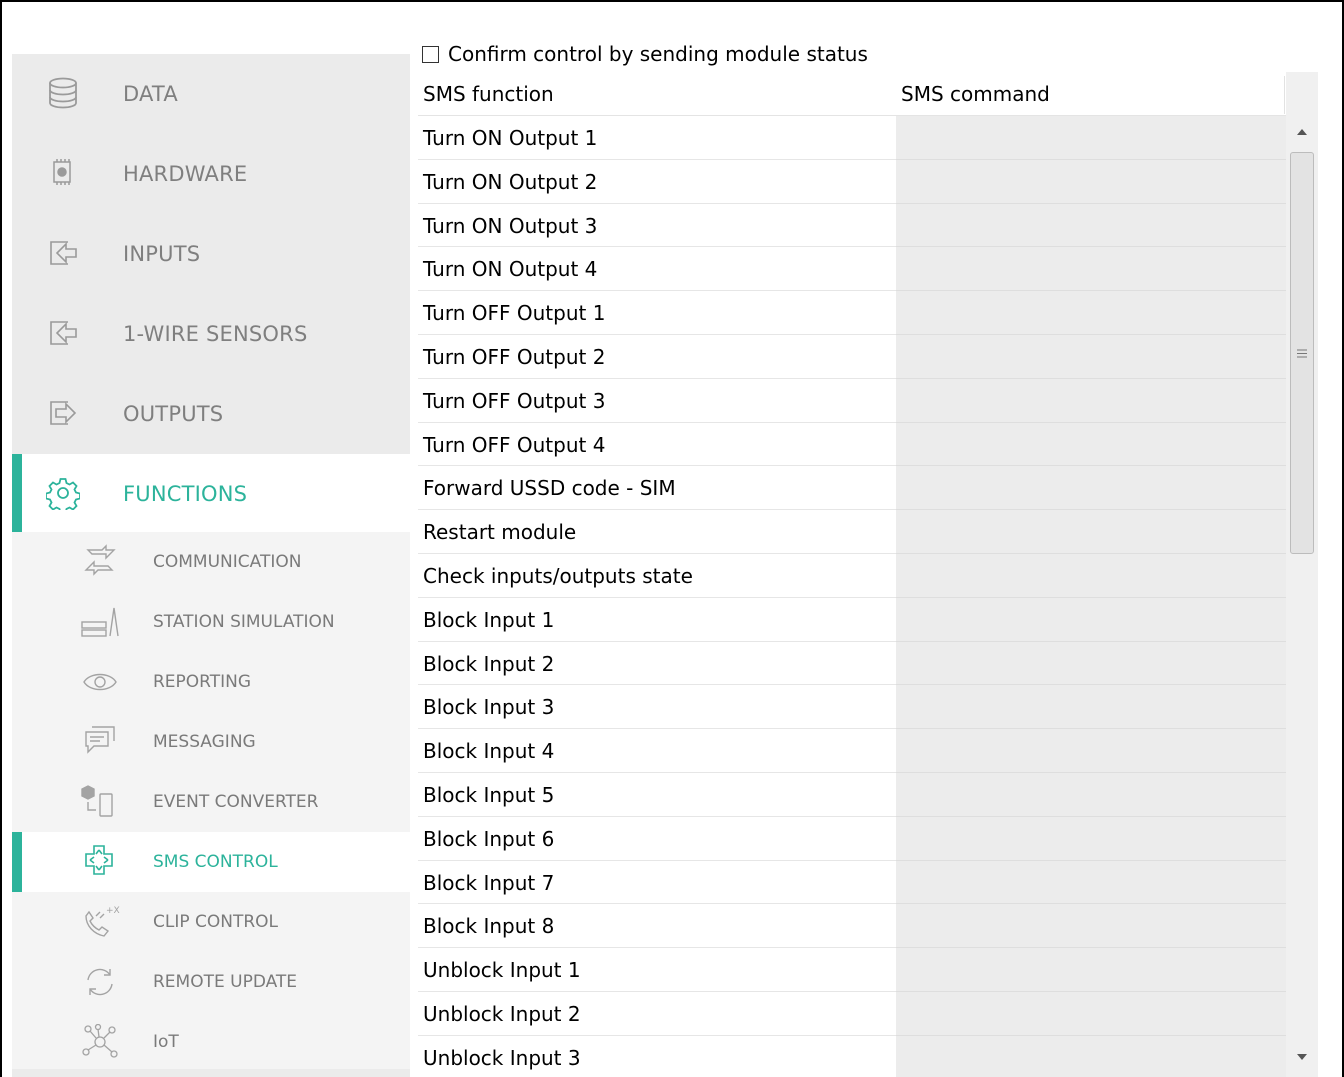  What do you see at coordinates (852, 707) in the screenshot?
I see `table-row: Block Input 3` at bounding box center [852, 707].